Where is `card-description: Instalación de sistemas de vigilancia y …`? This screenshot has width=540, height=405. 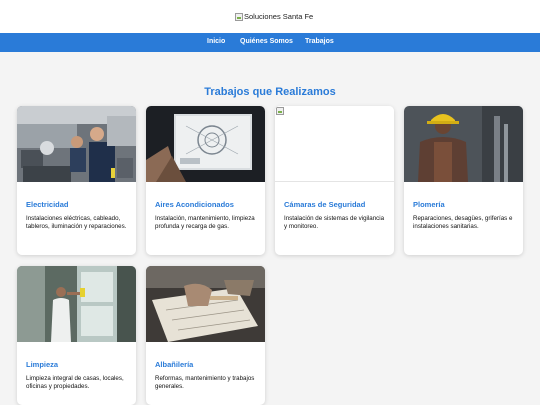 card-description: Instalación de sistemas de vigilancia y … is located at coordinates (334, 222).